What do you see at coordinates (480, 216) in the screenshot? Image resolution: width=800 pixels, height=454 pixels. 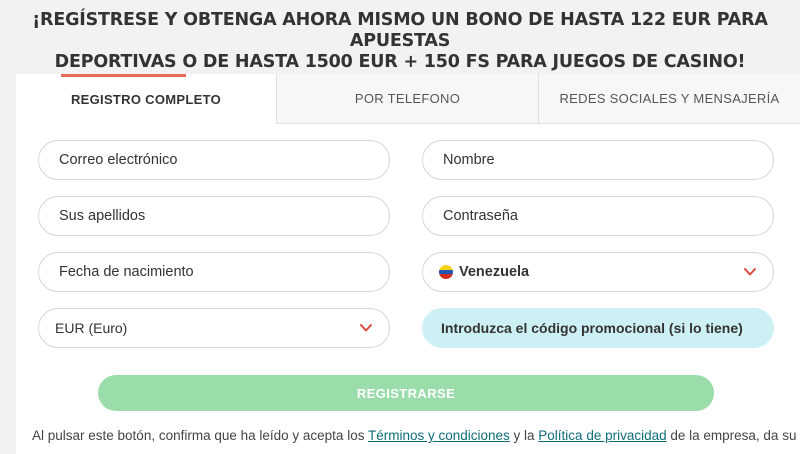 I see `password-placeholder: Contraseña` at bounding box center [480, 216].